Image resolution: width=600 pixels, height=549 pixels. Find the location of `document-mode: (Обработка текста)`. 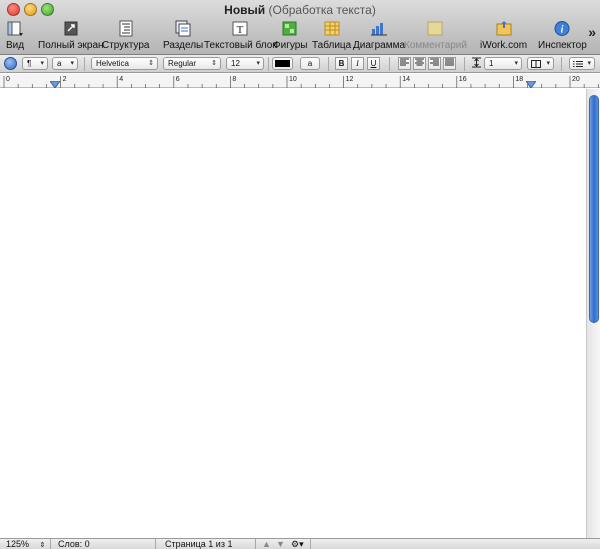

document-mode: (Обработка текста) is located at coordinates (322, 10).